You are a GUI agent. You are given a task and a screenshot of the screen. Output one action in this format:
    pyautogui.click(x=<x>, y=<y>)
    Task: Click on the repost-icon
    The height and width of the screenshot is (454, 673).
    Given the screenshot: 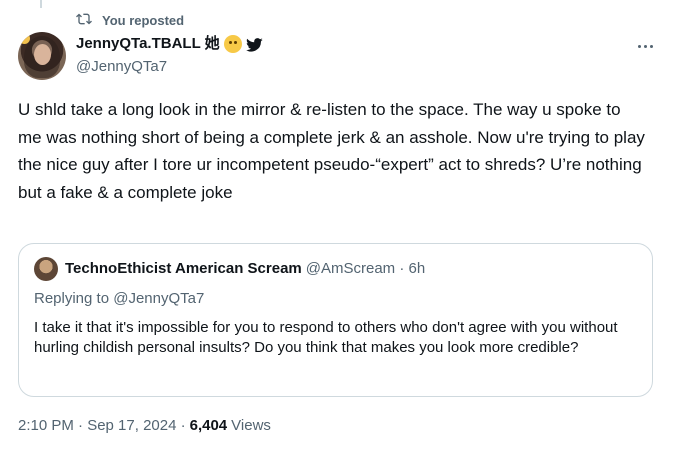 What is the action you would take?
    pyautogui.click(x=84, y=20)
    